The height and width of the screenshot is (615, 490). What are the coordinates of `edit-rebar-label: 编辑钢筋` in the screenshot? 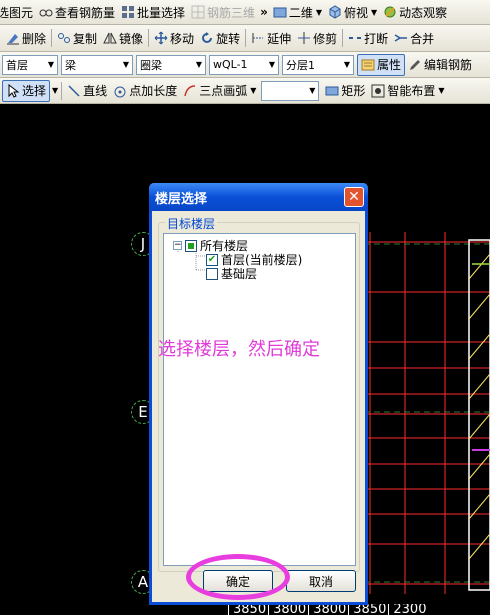 It's located at (448, 65).